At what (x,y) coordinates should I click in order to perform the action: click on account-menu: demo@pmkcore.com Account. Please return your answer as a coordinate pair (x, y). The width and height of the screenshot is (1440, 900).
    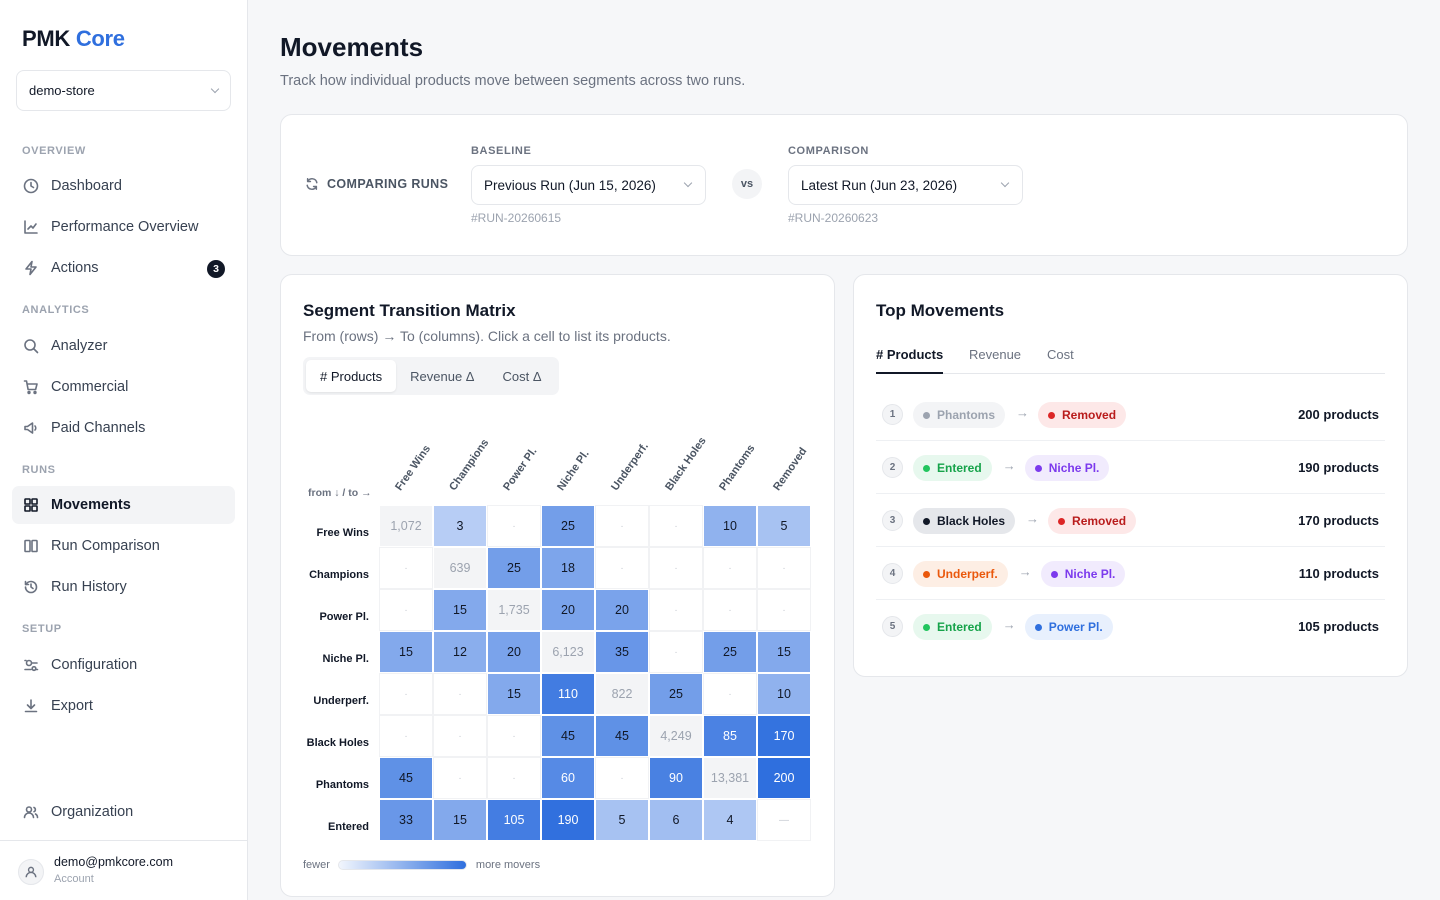
    Looking at the image, I should click on (123, 870).